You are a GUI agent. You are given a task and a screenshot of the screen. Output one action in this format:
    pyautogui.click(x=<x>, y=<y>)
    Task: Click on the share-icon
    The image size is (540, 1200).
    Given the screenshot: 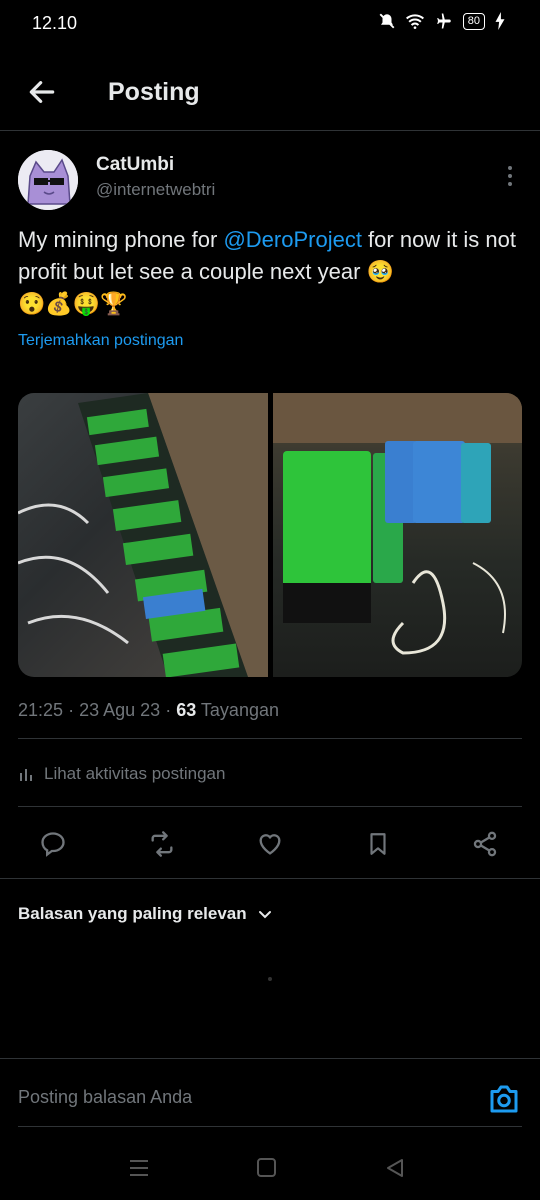 What is the action you would take?
    pyautogui.click(x=485, y=844)
    